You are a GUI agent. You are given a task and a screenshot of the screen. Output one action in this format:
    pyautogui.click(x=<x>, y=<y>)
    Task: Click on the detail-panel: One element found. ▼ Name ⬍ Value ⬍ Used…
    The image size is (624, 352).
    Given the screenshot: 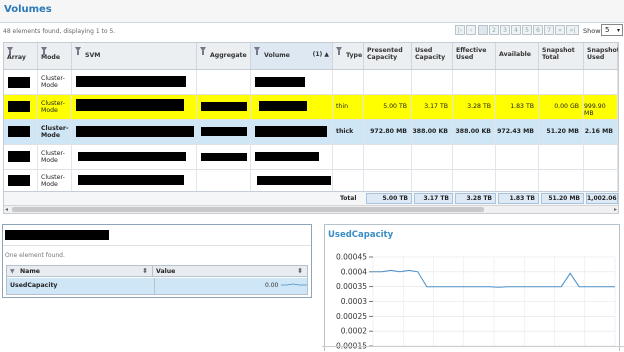 What is the action you would take?
    pyautogui.click(x=157, y=261)
    